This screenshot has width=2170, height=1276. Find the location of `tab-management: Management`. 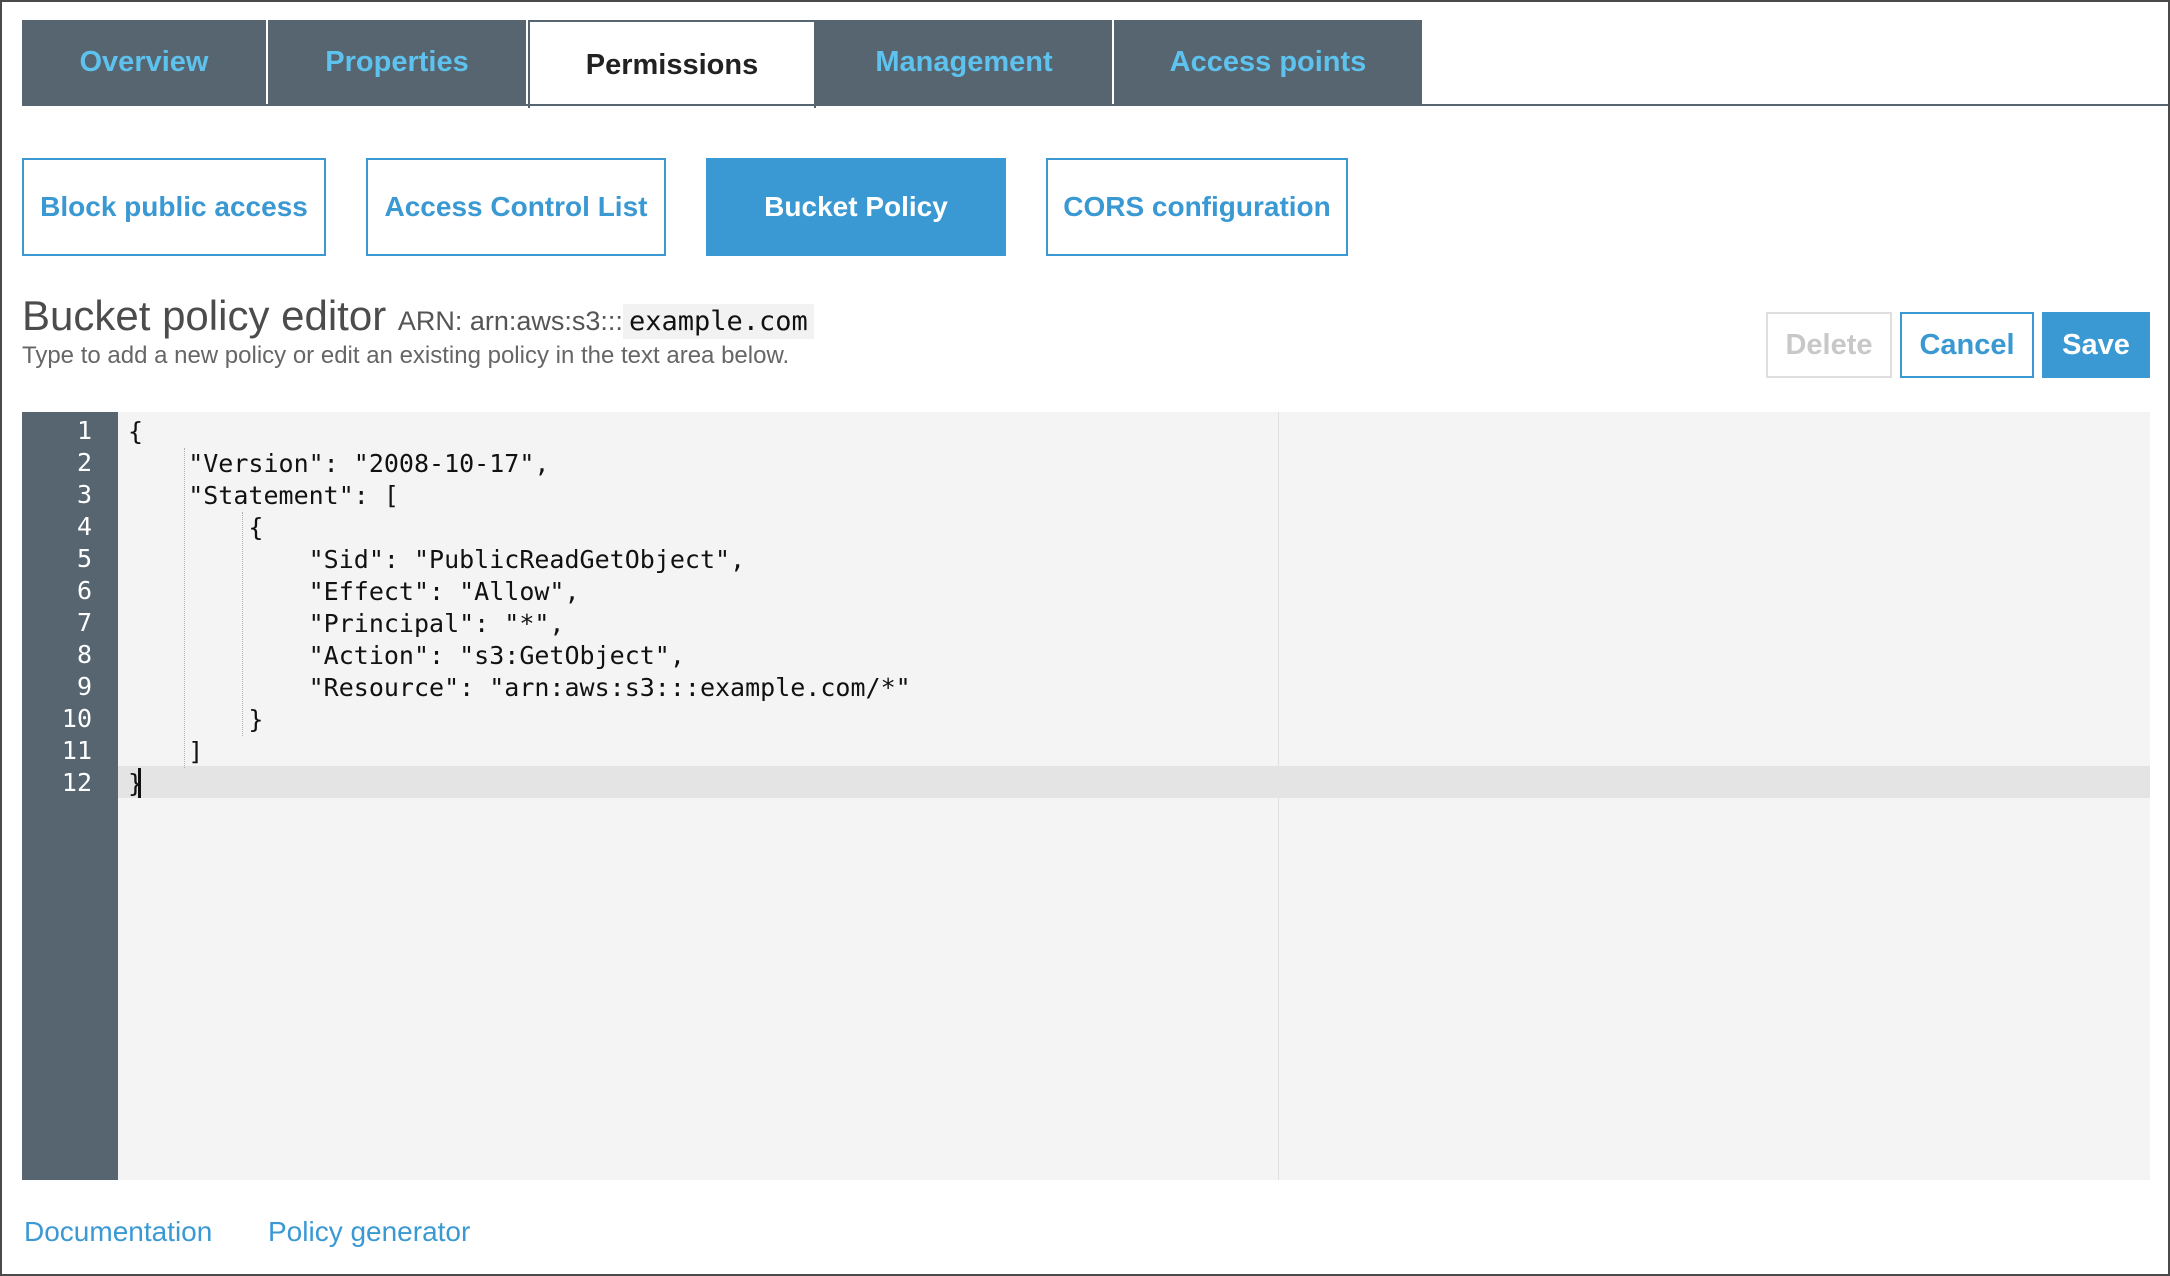

tab-management: Management is located at coordinates (965, 62).